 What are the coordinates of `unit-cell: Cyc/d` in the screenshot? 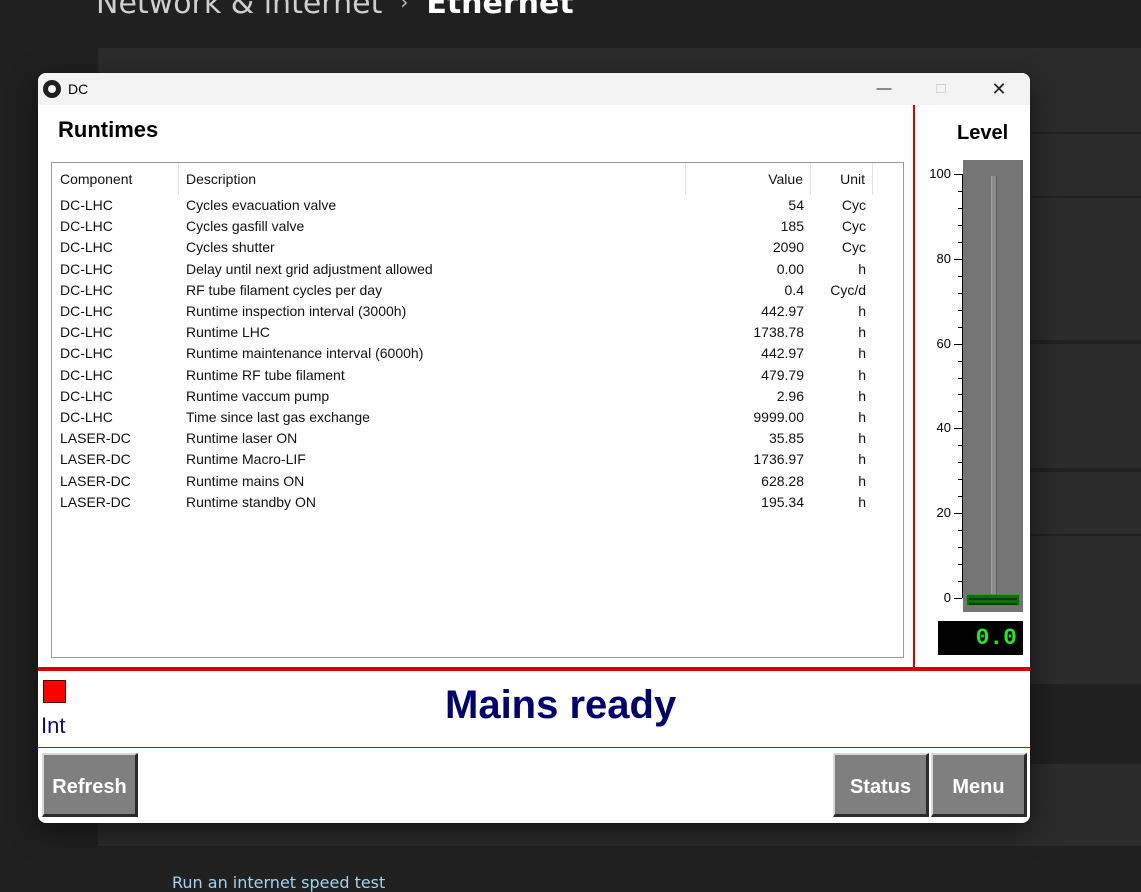 It's located at (848, 289).